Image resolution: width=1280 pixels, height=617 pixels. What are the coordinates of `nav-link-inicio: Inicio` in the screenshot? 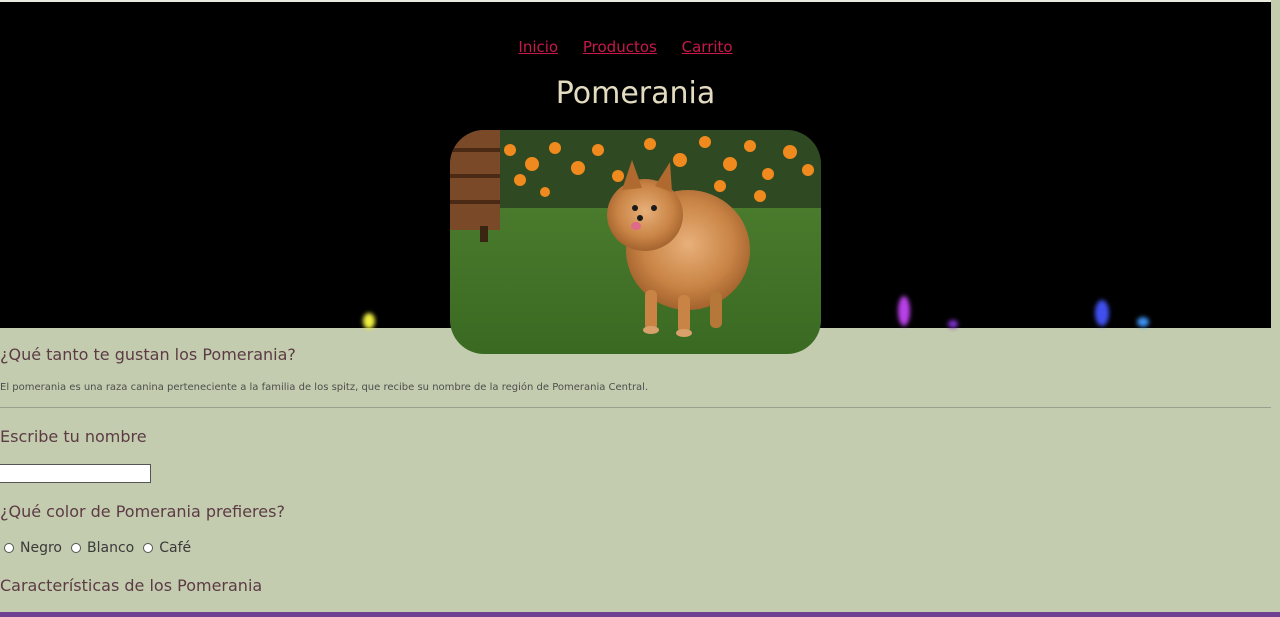 It's located at (538, 47).